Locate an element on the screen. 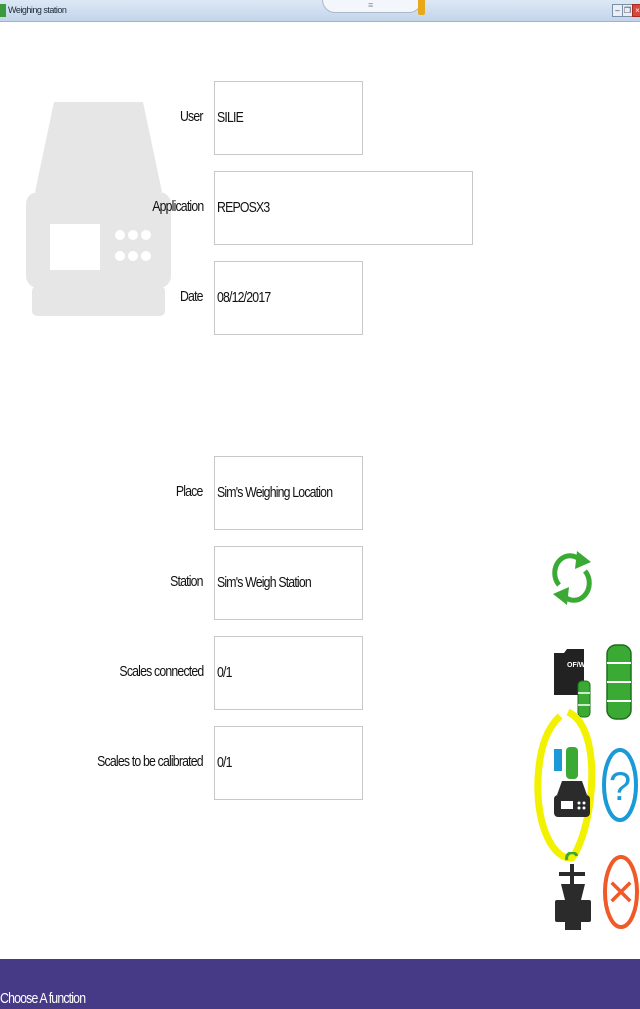 The image size is (640, 1009). help-icon: ? is located at coordinates (620, 785).